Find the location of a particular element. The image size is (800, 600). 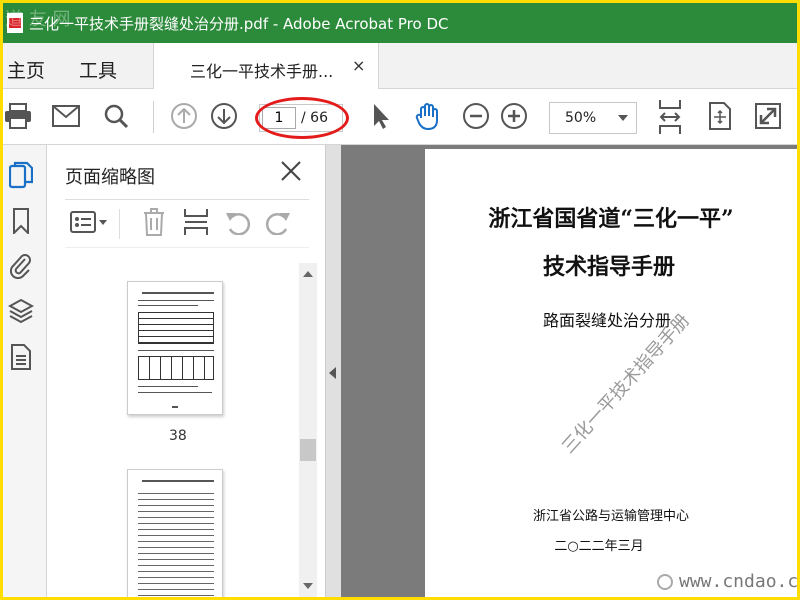

hand-tool-icon is located at coordinates (428, 116).